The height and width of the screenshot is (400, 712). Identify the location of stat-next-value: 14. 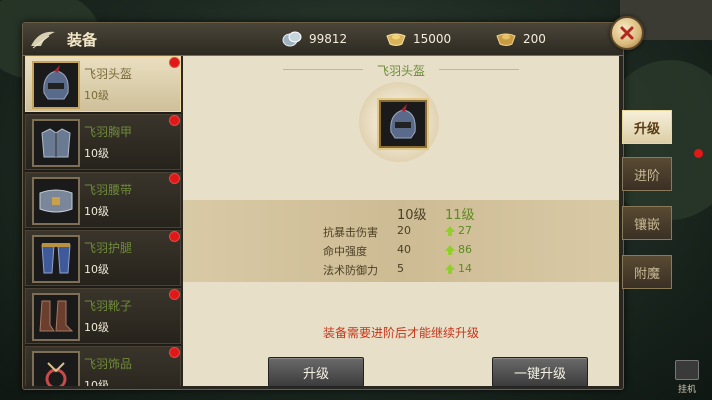
(458, 268).